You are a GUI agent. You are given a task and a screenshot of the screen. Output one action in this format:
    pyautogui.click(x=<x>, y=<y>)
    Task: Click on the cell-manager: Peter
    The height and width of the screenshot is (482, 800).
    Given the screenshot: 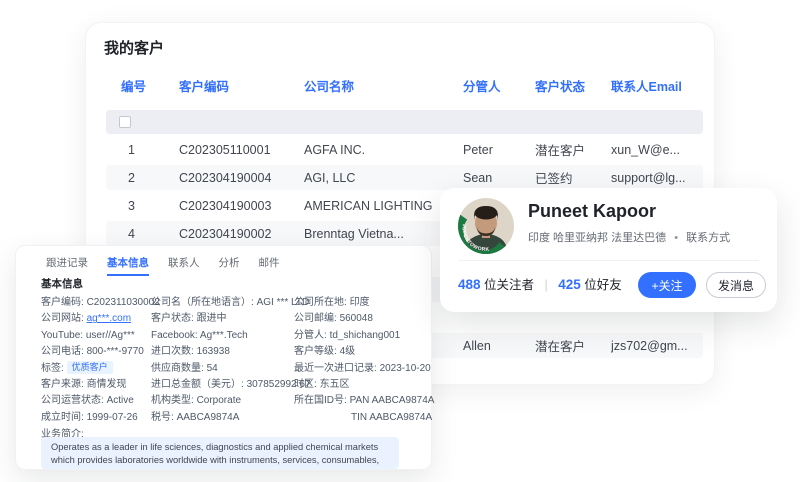 What is the action you would take?
    pyautogui.click(x=478, y=149)
    